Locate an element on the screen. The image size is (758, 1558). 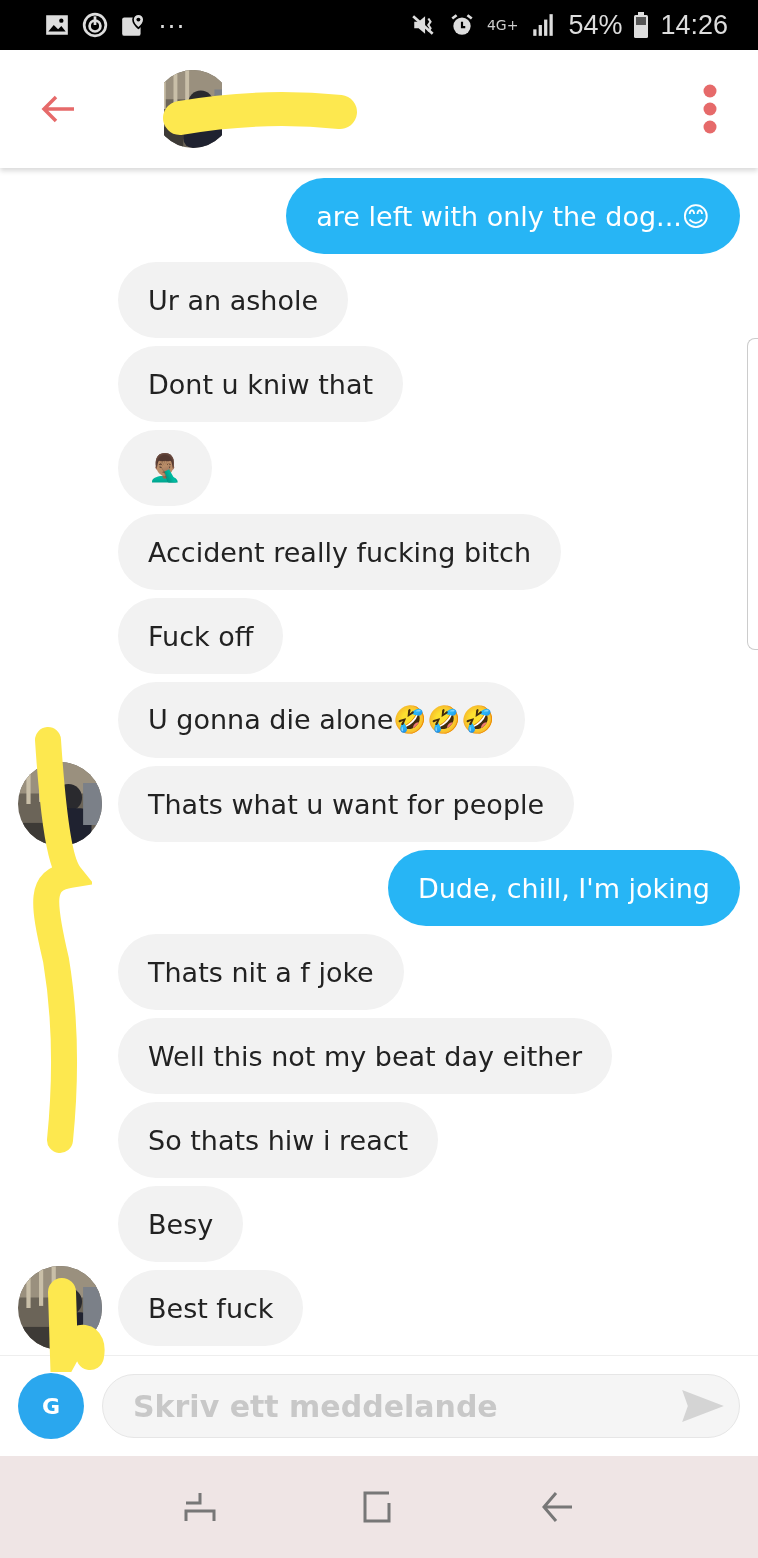
message-bubble: Ur an ashole is located at coordinates (233, 300).